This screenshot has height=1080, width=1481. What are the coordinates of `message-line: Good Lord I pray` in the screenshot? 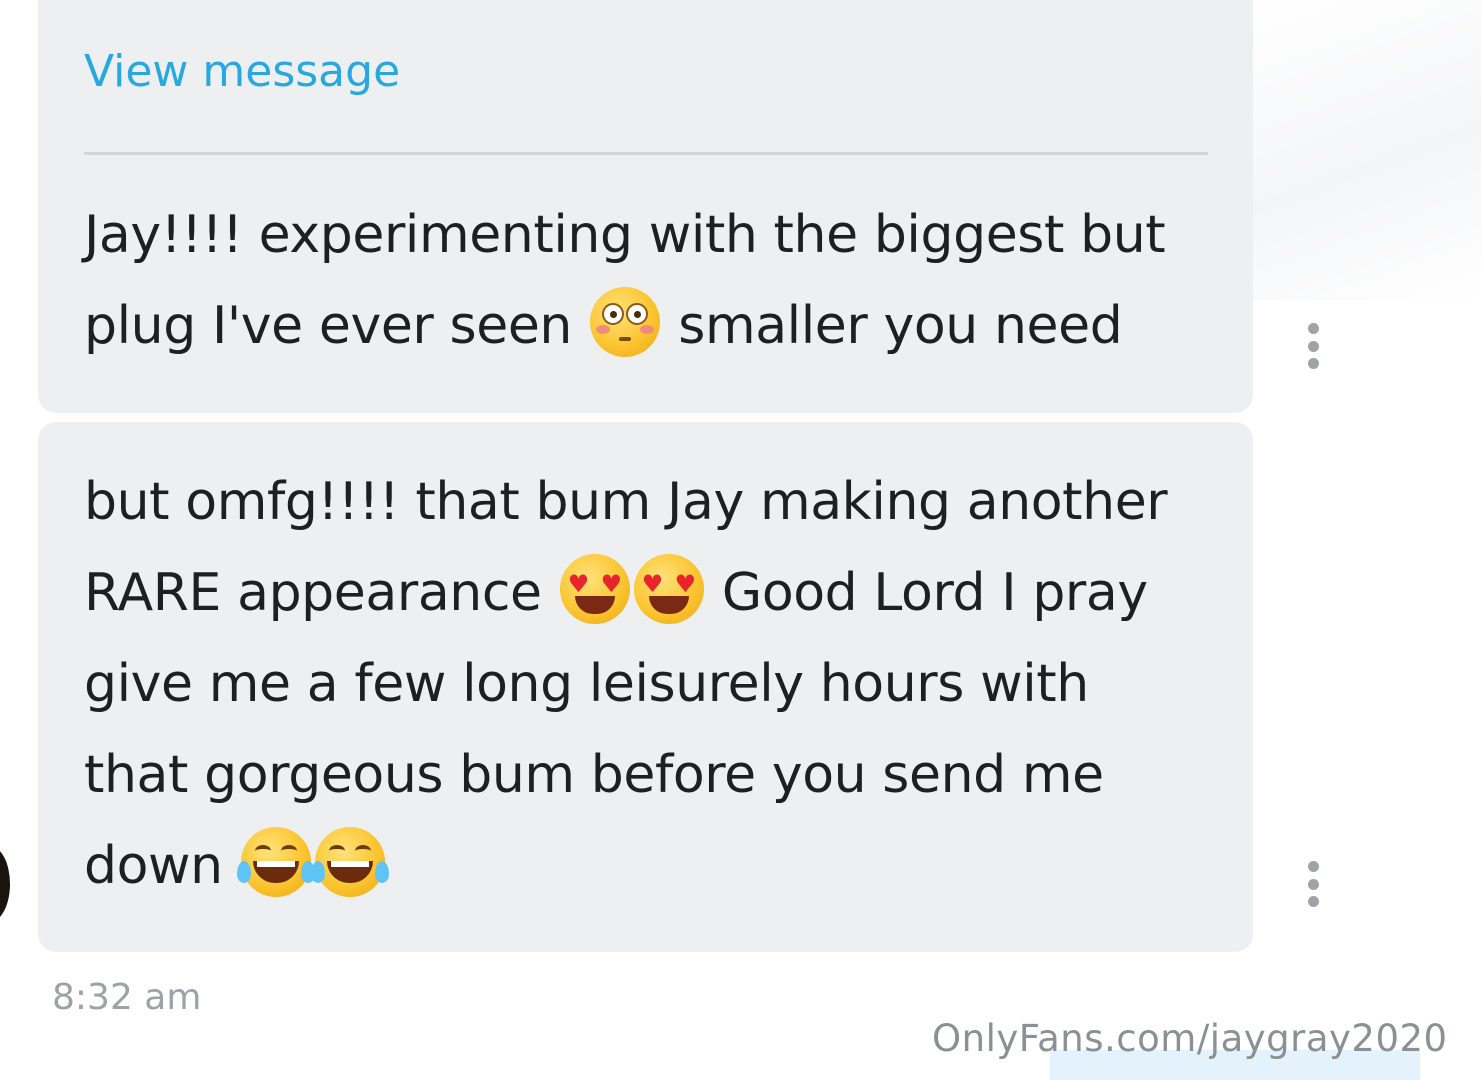 It's located at (934, 593).